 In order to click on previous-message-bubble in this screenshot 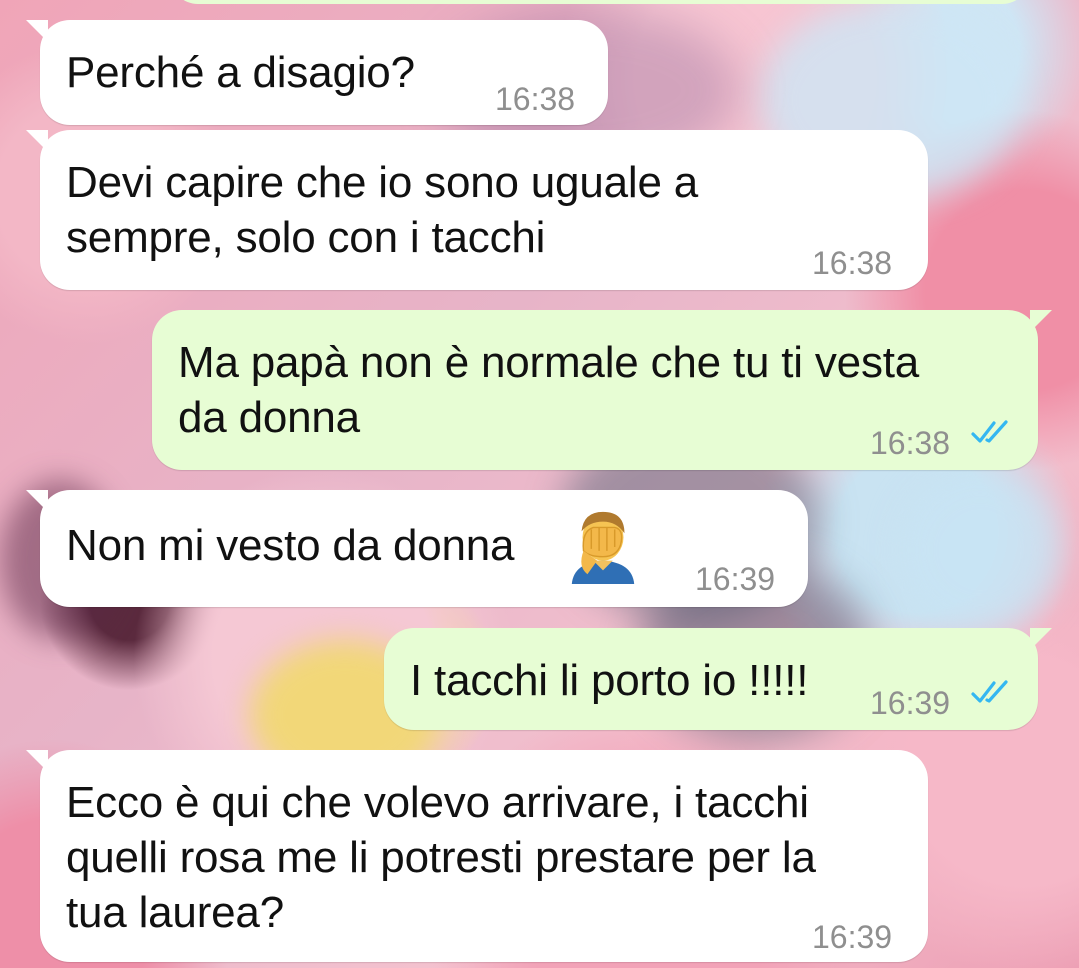, I will do `click(600, 2)`.